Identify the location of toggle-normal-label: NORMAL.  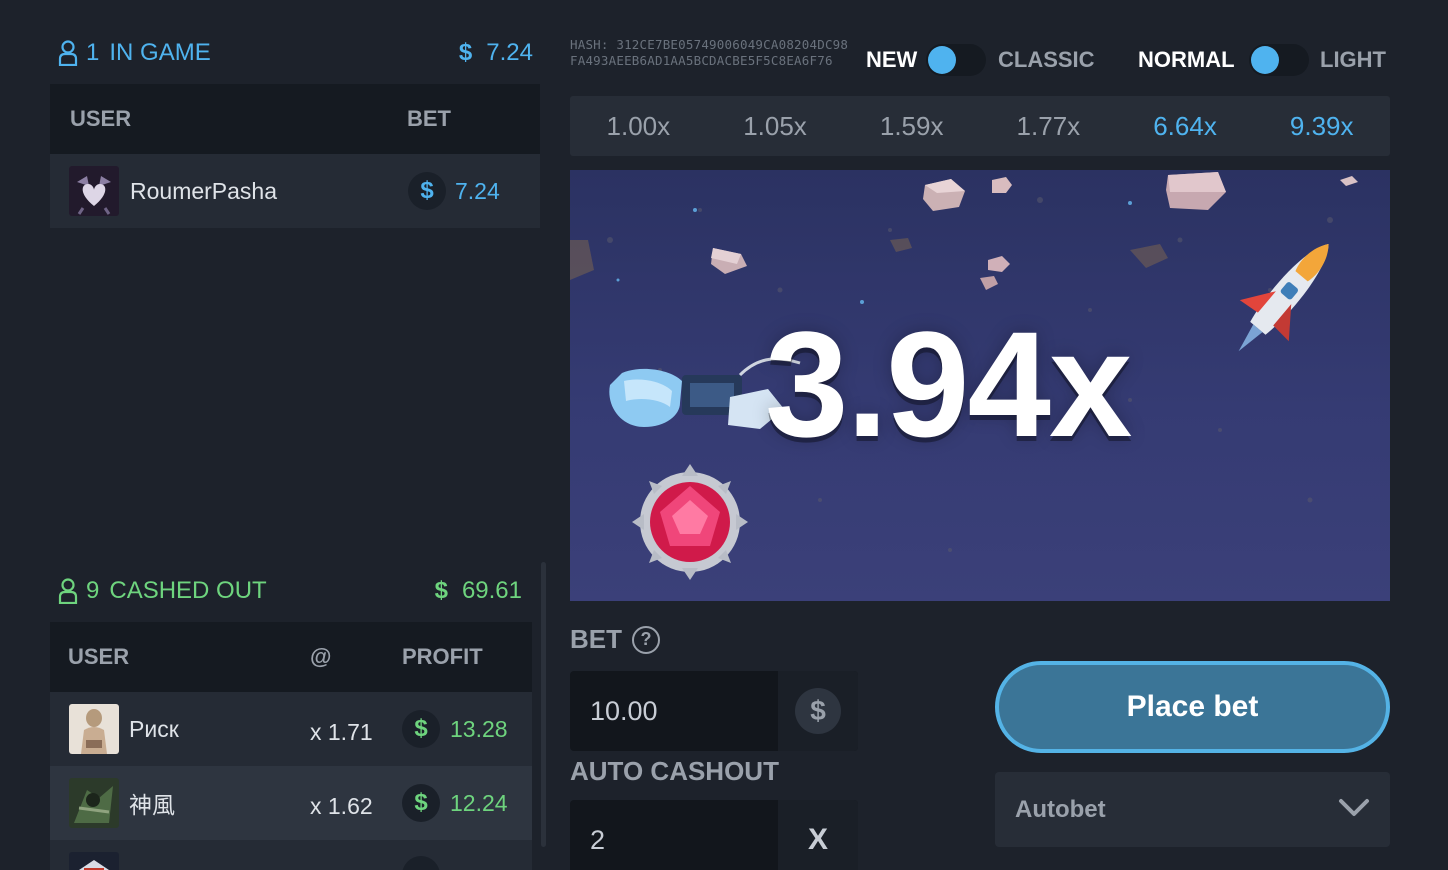
(1186, 59).